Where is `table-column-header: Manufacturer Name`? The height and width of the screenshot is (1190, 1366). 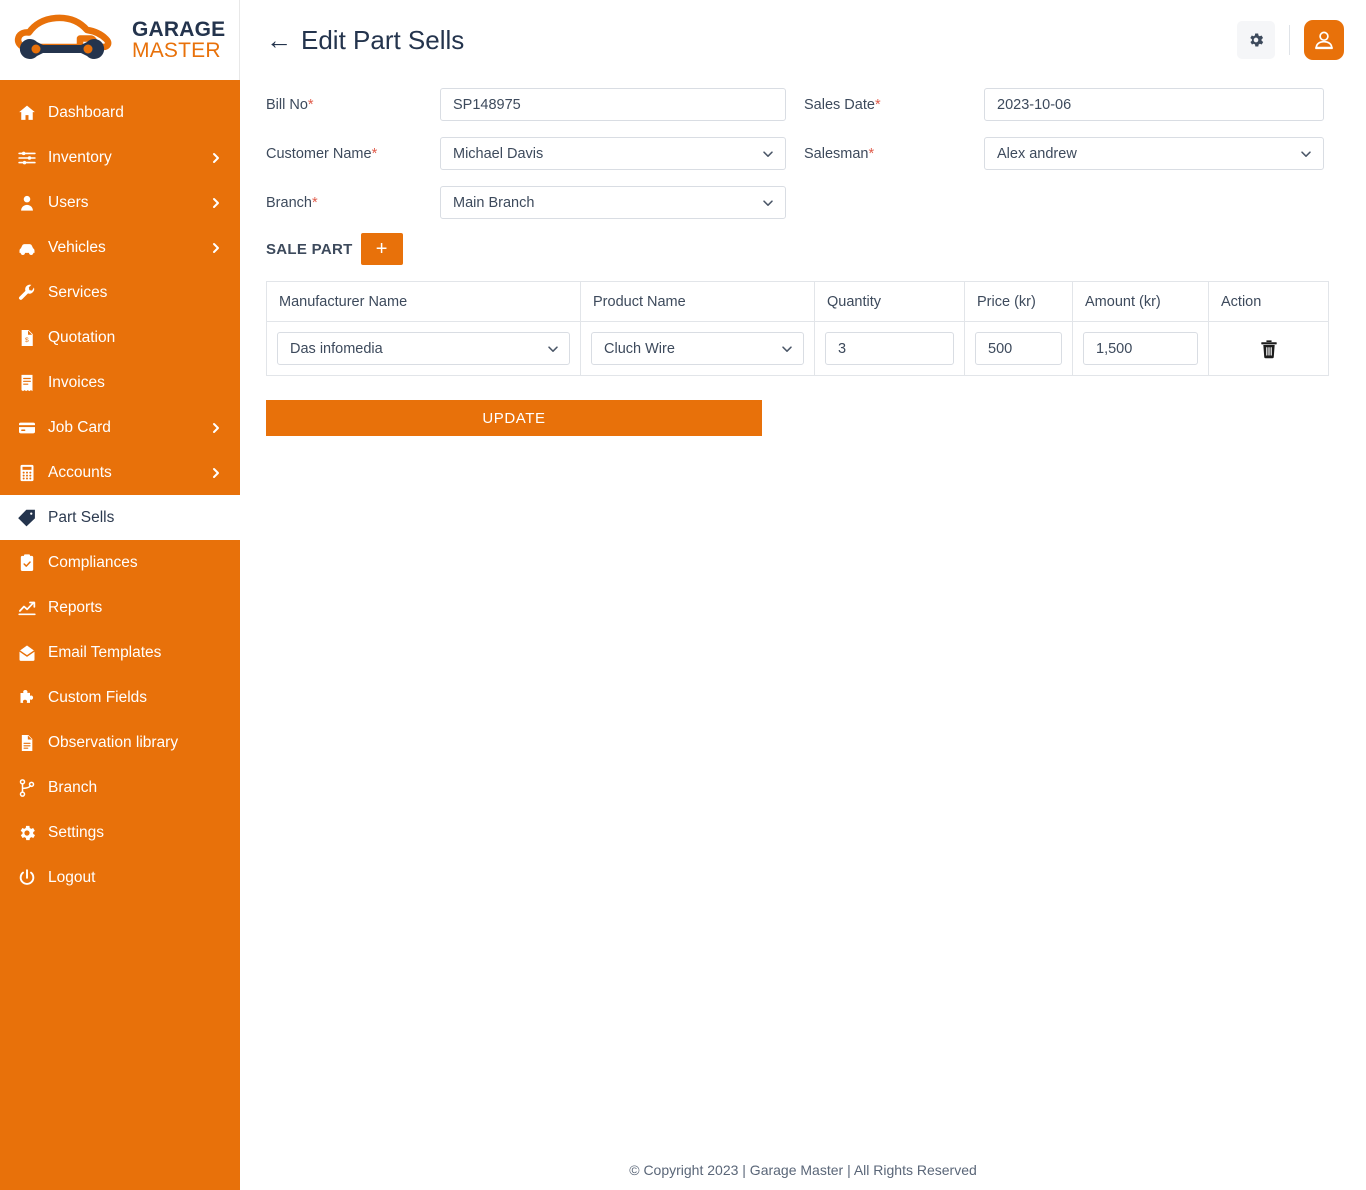 table-column-header: Manufacturer Name is located at coordinates (423, 301).